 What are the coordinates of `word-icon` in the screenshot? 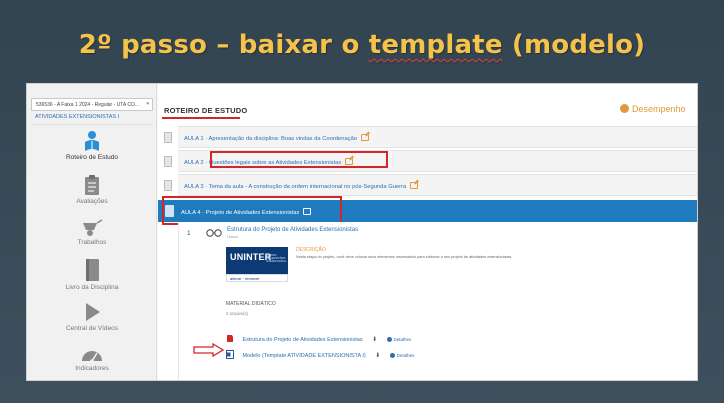 It's located at (230, 354).